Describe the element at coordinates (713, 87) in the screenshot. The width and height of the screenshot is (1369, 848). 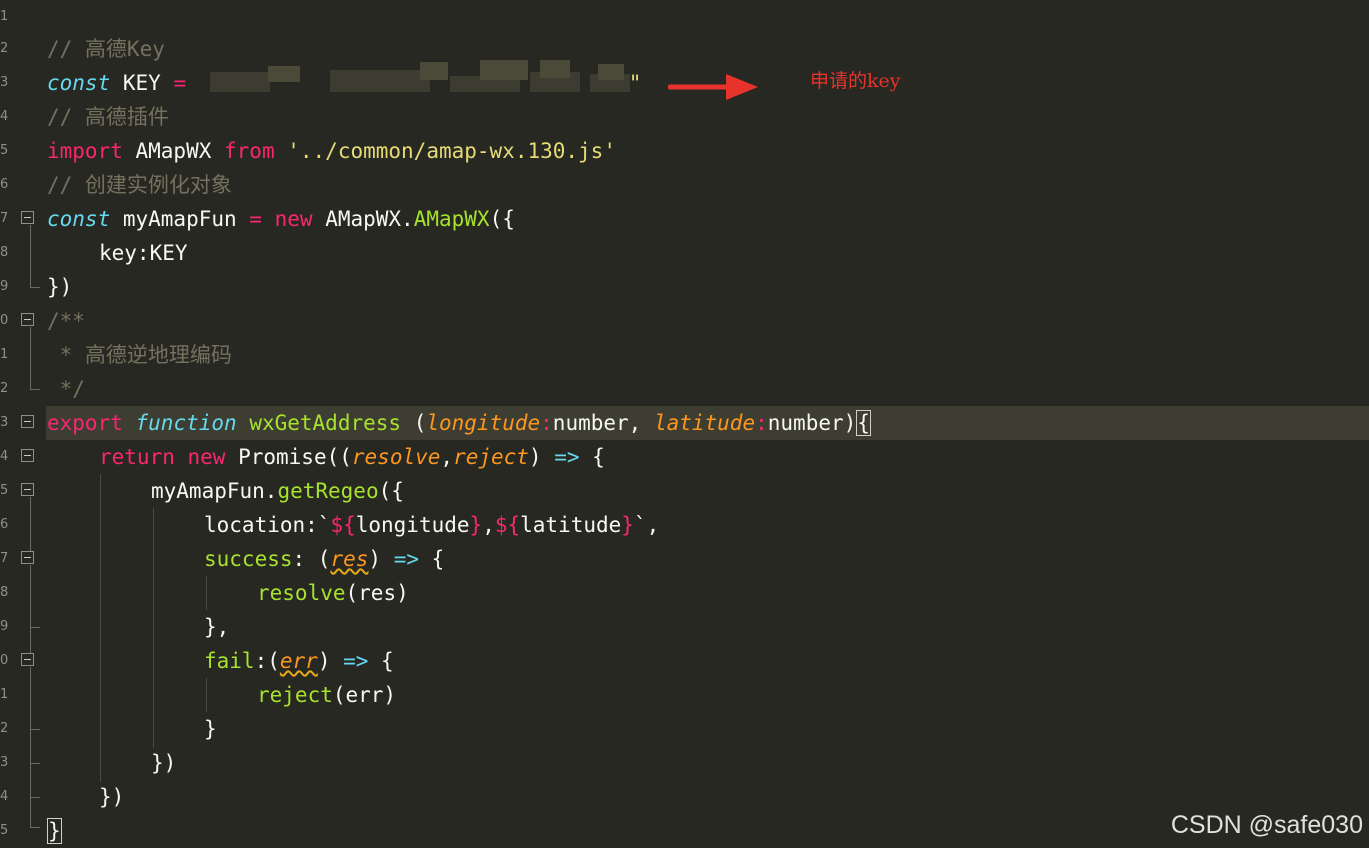
I see `arrow-right-icon` at that location.